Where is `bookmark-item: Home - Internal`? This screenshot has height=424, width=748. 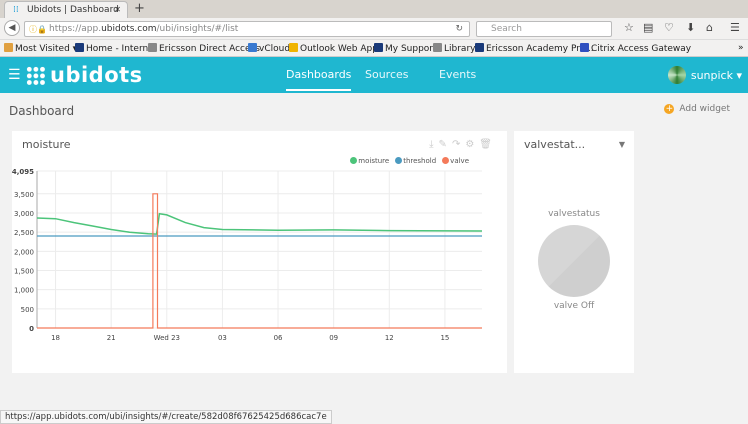 bookmark-item: Home - Internal is located at coordinates (115, 48).